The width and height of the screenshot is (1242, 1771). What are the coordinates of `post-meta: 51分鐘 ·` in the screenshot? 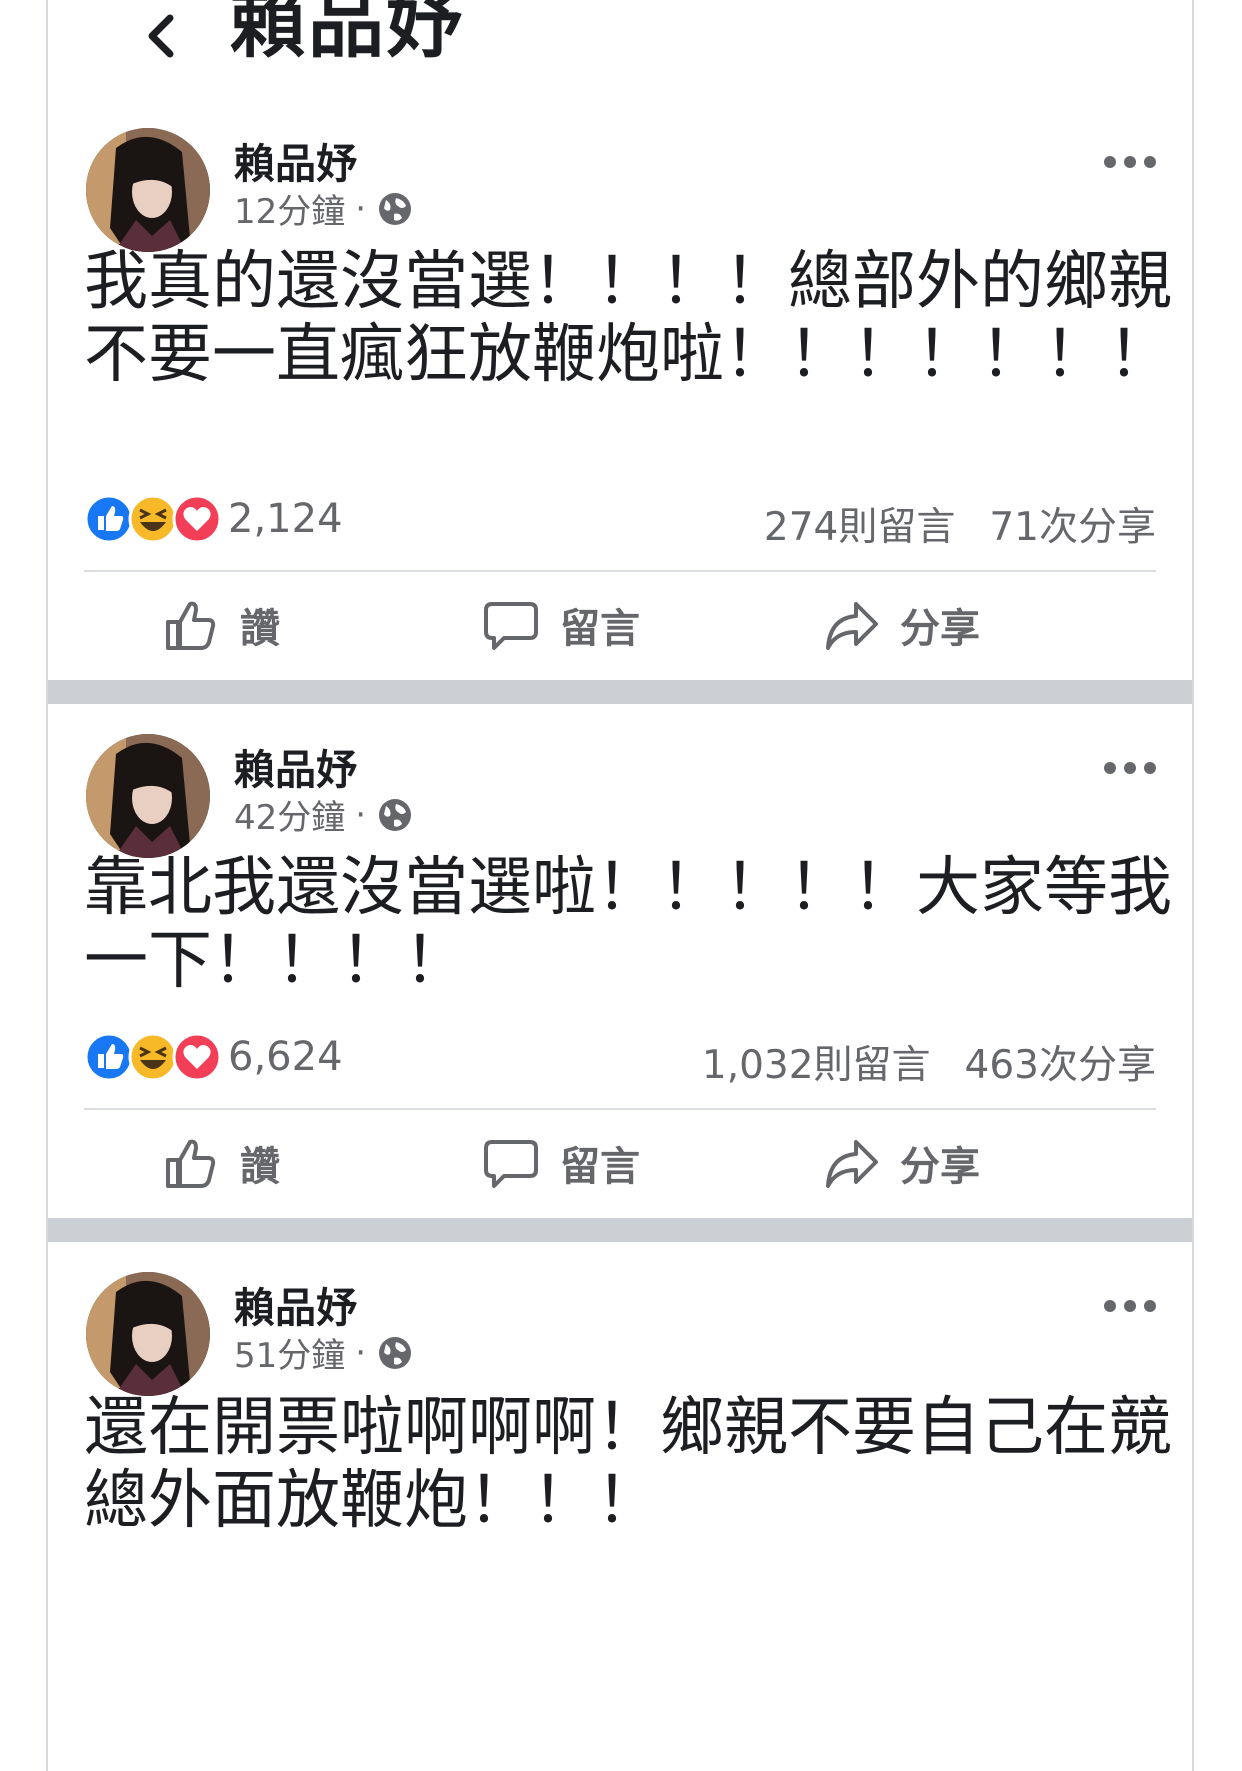 It's located at (324, 1352).